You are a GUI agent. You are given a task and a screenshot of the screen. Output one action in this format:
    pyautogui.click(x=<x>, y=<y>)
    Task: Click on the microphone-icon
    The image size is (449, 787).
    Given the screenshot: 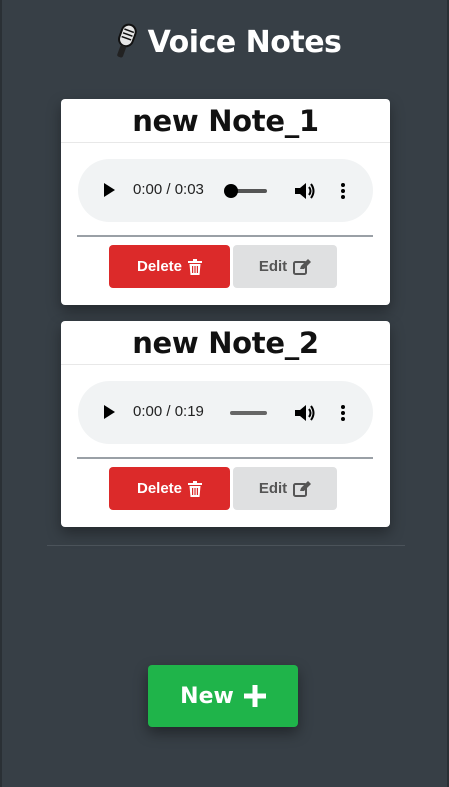 What is the action you would take?
    pyautogui.click(x=126, y=40)
    